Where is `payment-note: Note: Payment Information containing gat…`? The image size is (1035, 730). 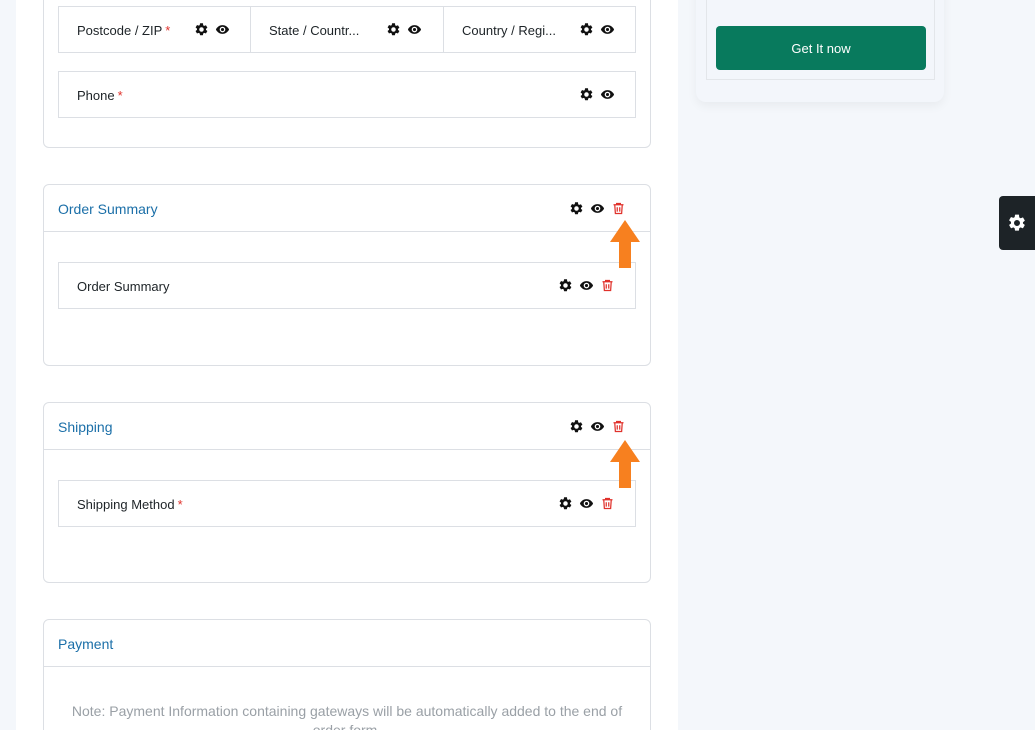 payment-note: Note: Payment Information containing gat… is located at coordinates (347, 716).